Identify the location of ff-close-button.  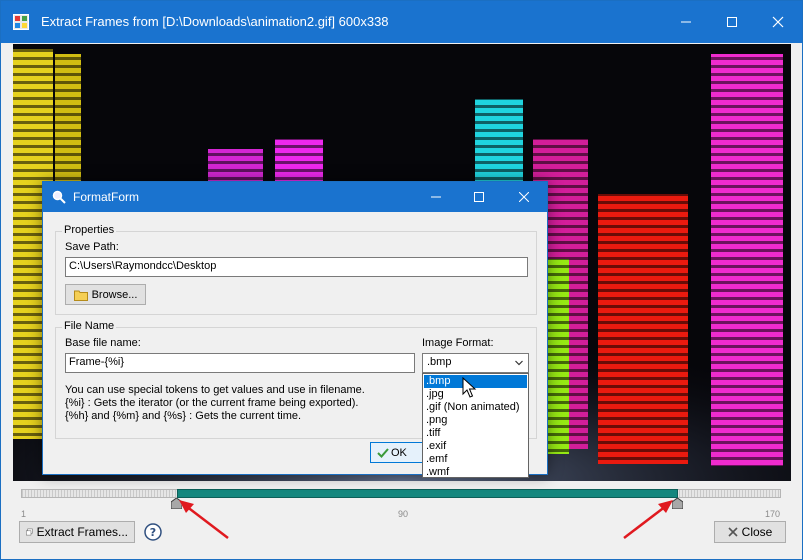
(524, 197).